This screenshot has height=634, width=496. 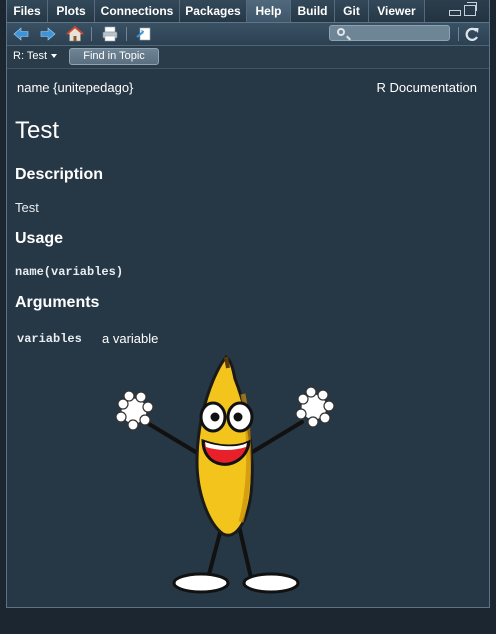 I want to click on tab-help: Help, so click(x=269, y=11).